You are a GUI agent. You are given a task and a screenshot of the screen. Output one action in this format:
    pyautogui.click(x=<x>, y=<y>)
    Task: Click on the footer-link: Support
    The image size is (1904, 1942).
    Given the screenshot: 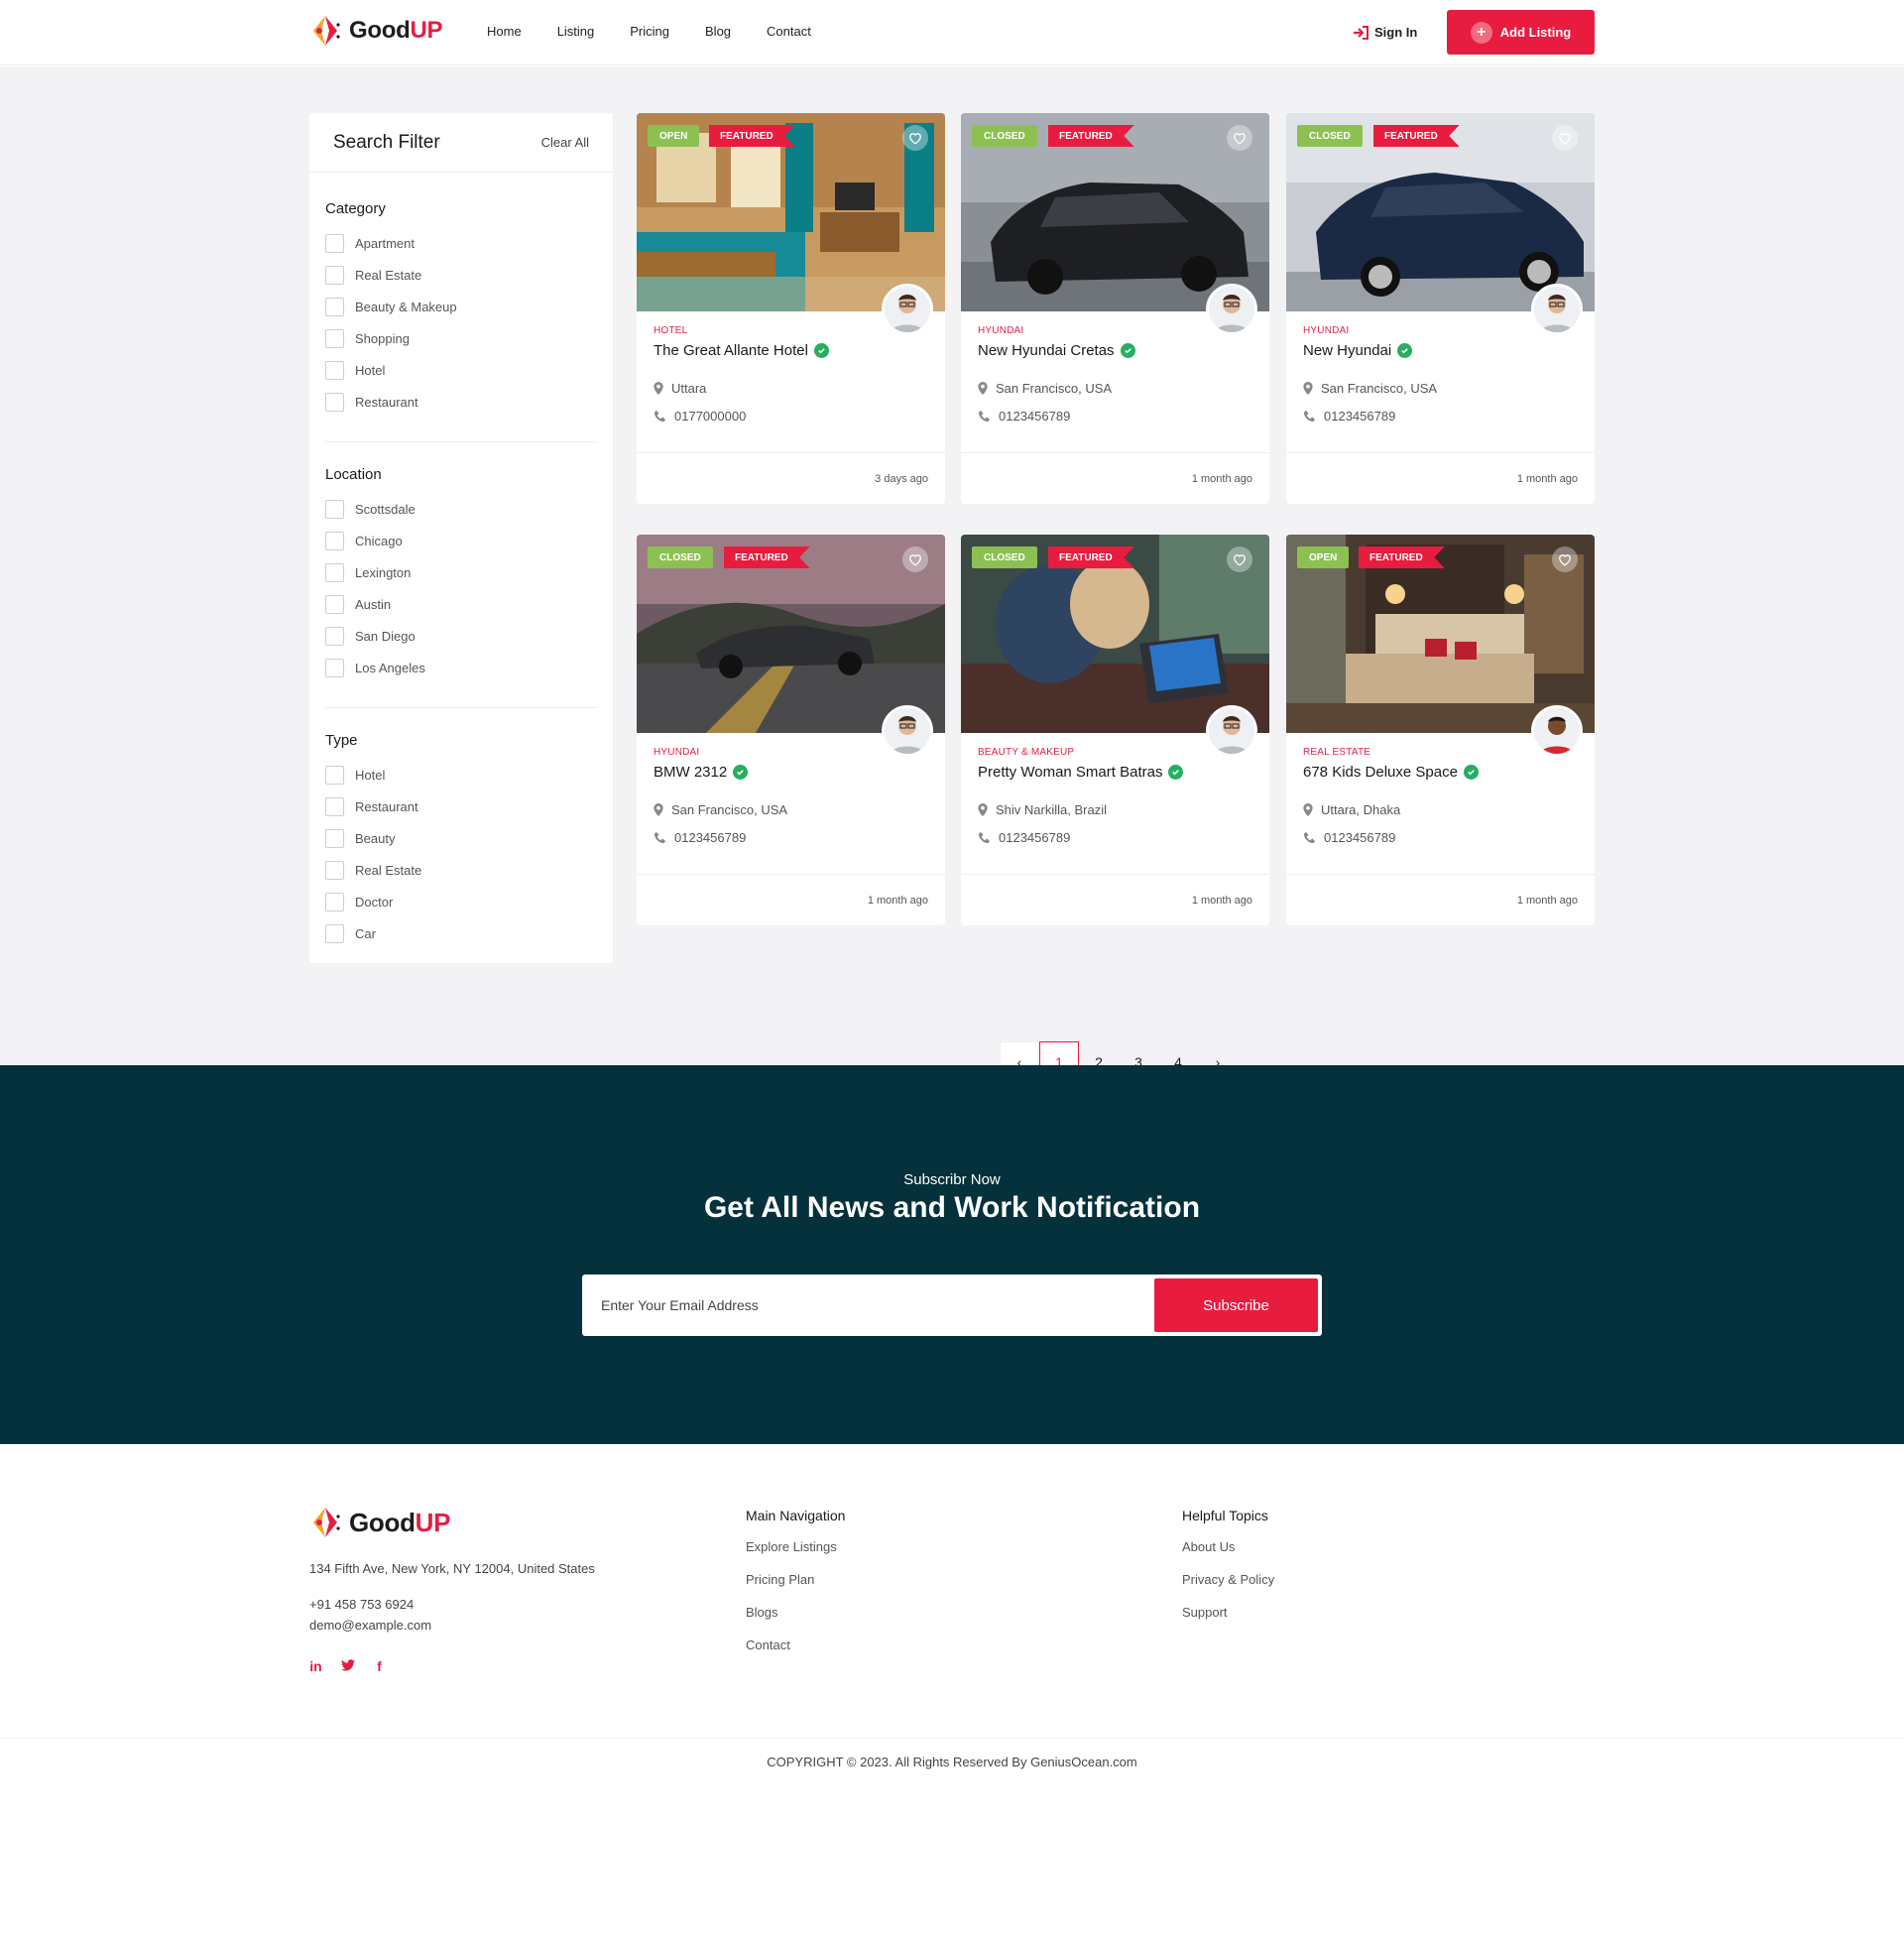 What is the action you would take?
    pyautogui.click(x=1228, y=1620)
    